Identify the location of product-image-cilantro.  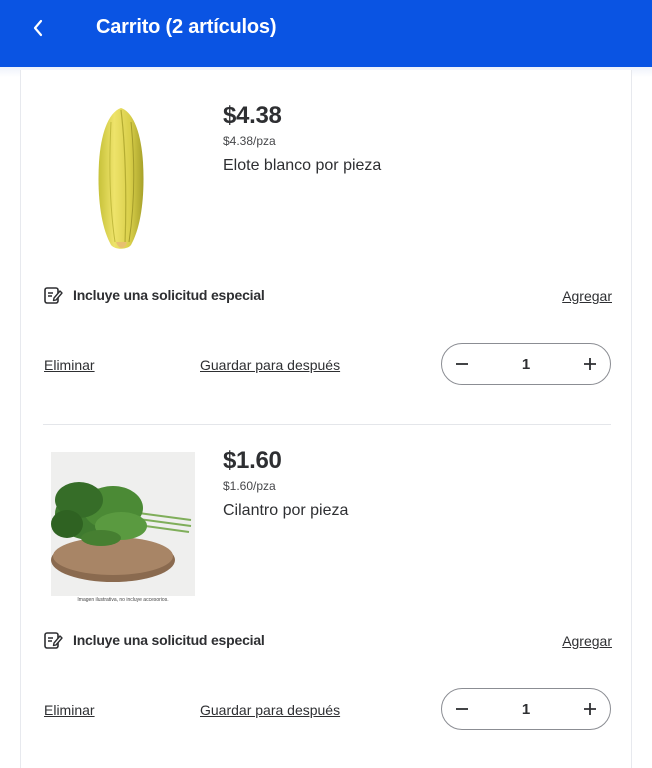
(123, 524).